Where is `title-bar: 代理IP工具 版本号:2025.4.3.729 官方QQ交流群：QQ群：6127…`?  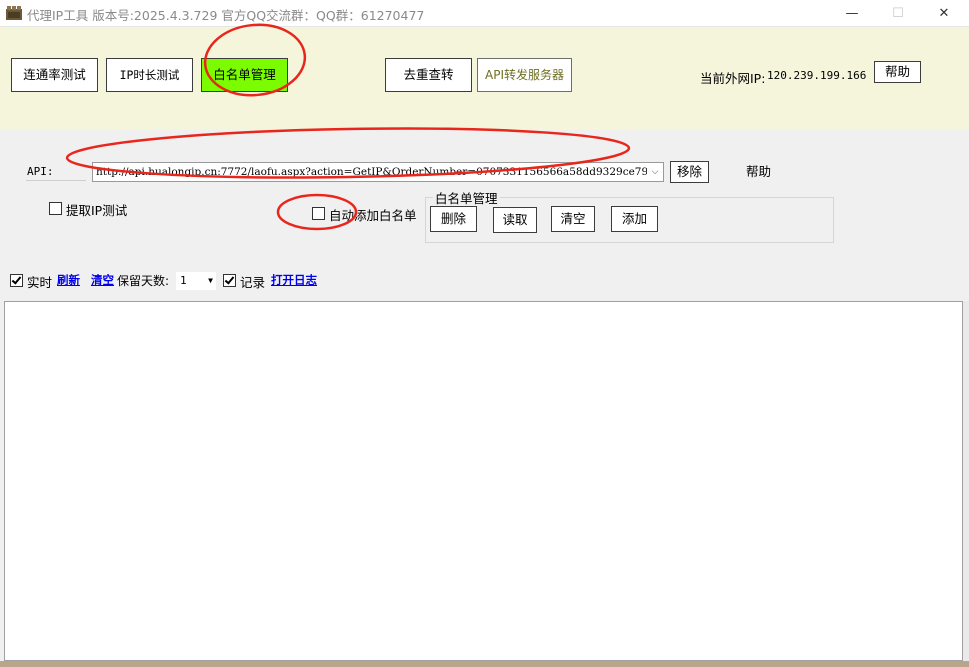
title-bar: 代理IP工具 版本号:2025.4.3.729 官方QQ交流群：QQ群：6127… is located at coordinates (484, 13).